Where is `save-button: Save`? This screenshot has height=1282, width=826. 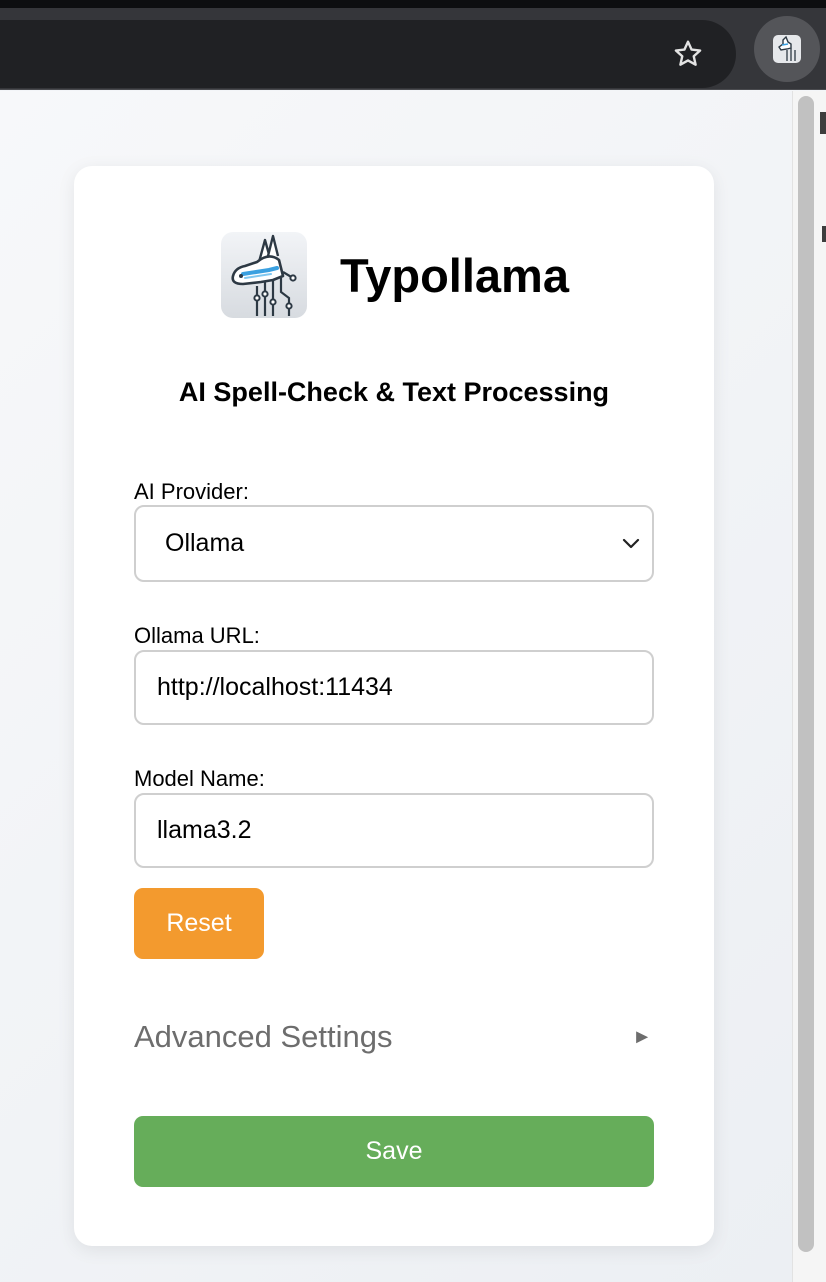
save-button: Save is located at coordinates (394, 1151).